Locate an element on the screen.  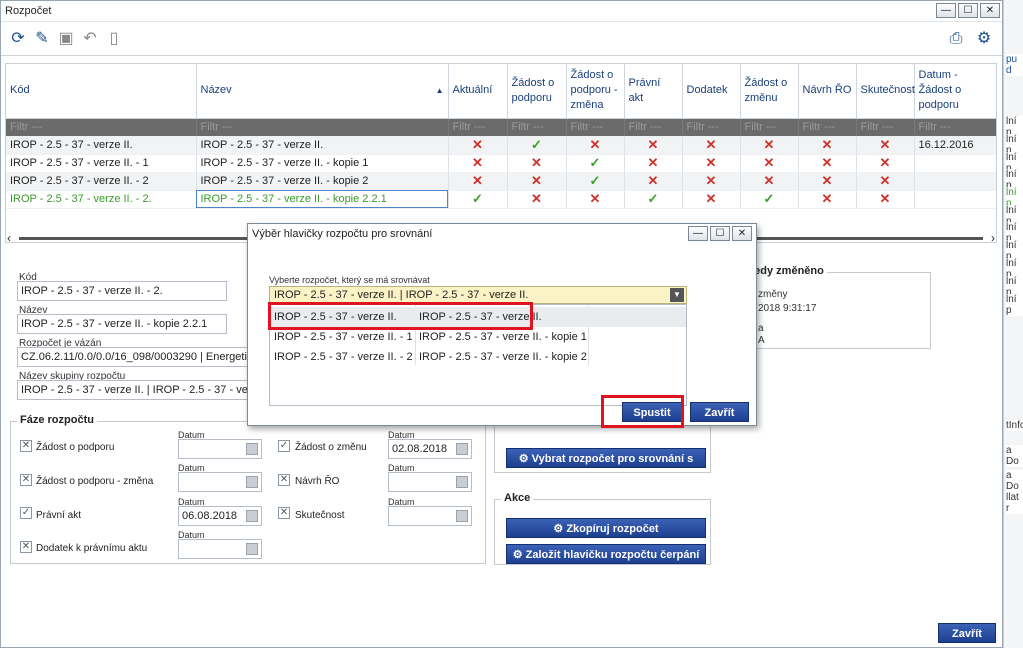
col-zadost-zmena: Žádost o podporu - změna is located at coordinates (595, 91).